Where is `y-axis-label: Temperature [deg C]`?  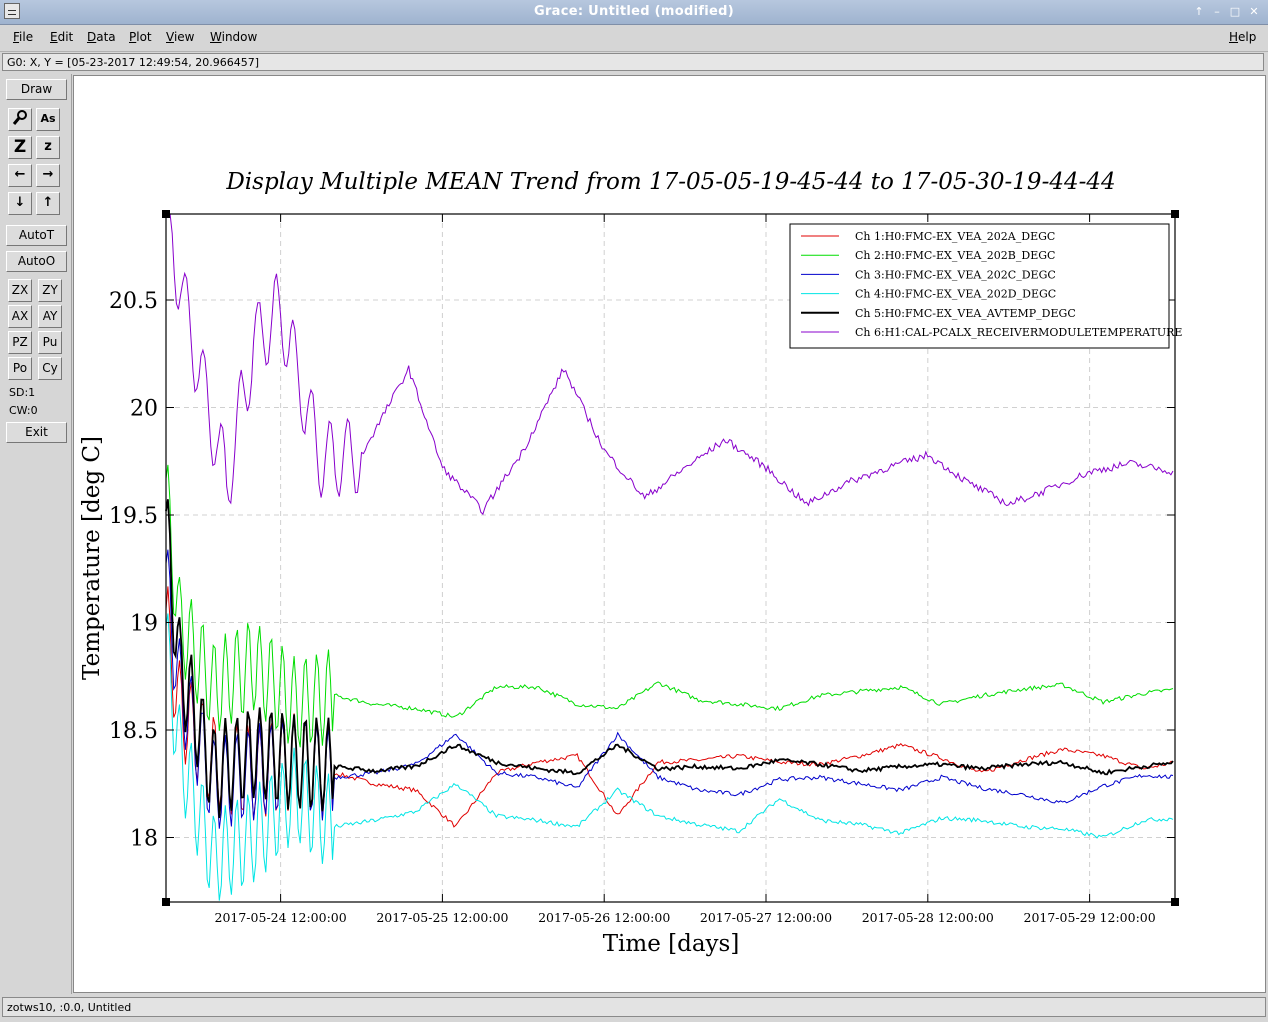
y-axis-label: Temperature [deg C] is located at coordinates (92, 558).